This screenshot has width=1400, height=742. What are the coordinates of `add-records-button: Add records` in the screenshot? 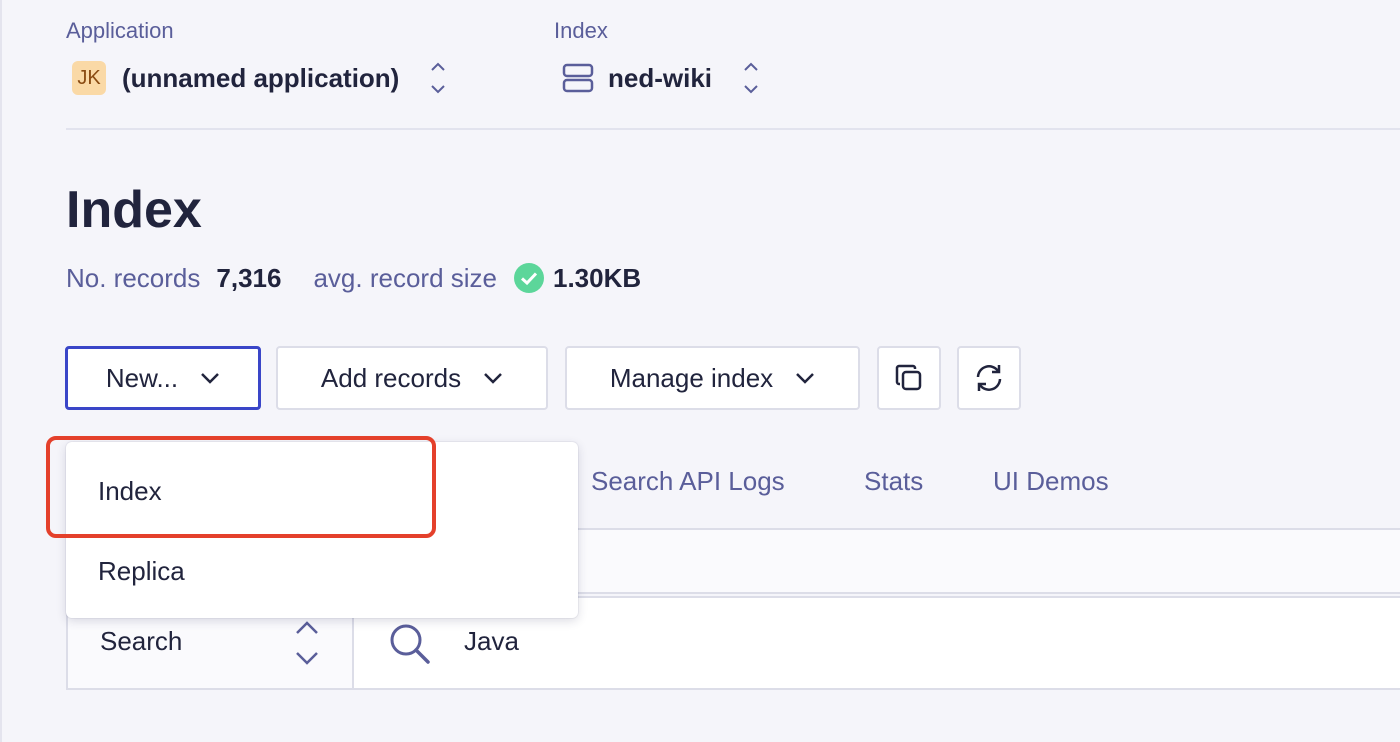 It's located at (412, 378).